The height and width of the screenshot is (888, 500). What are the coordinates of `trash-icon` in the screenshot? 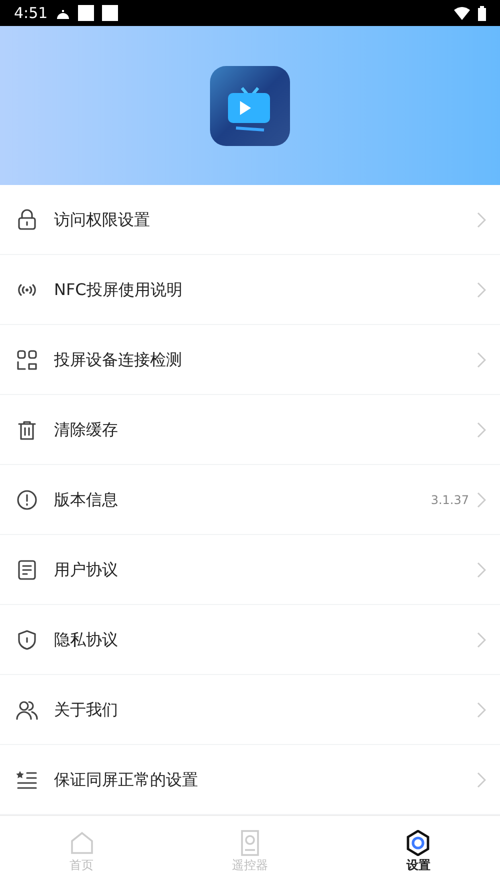 It's located at (27, 429).